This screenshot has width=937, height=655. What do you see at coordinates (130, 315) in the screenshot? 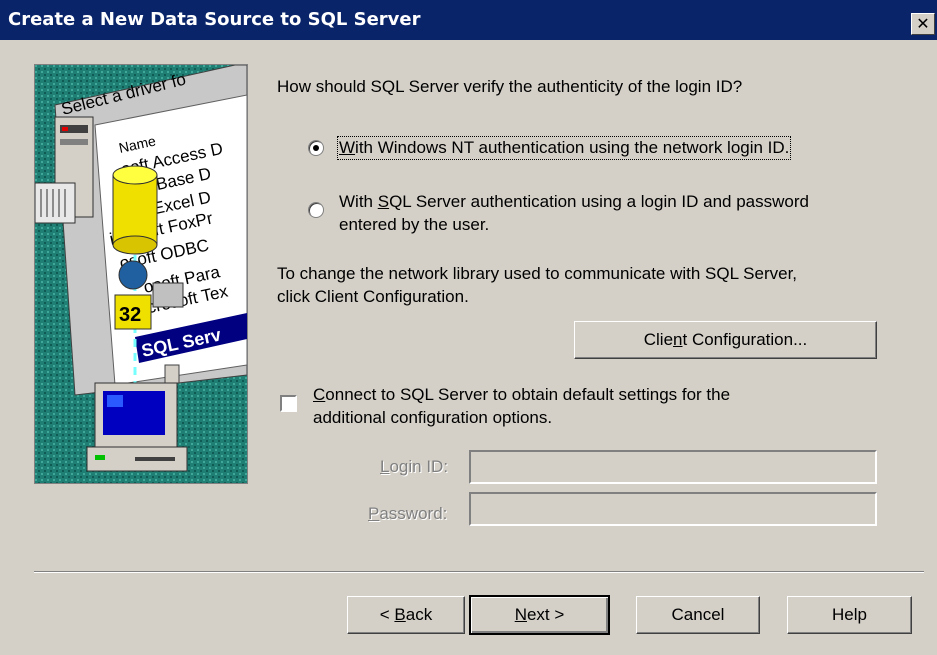
I see `badge-32-text: 32` at bounding box center [130, 315].